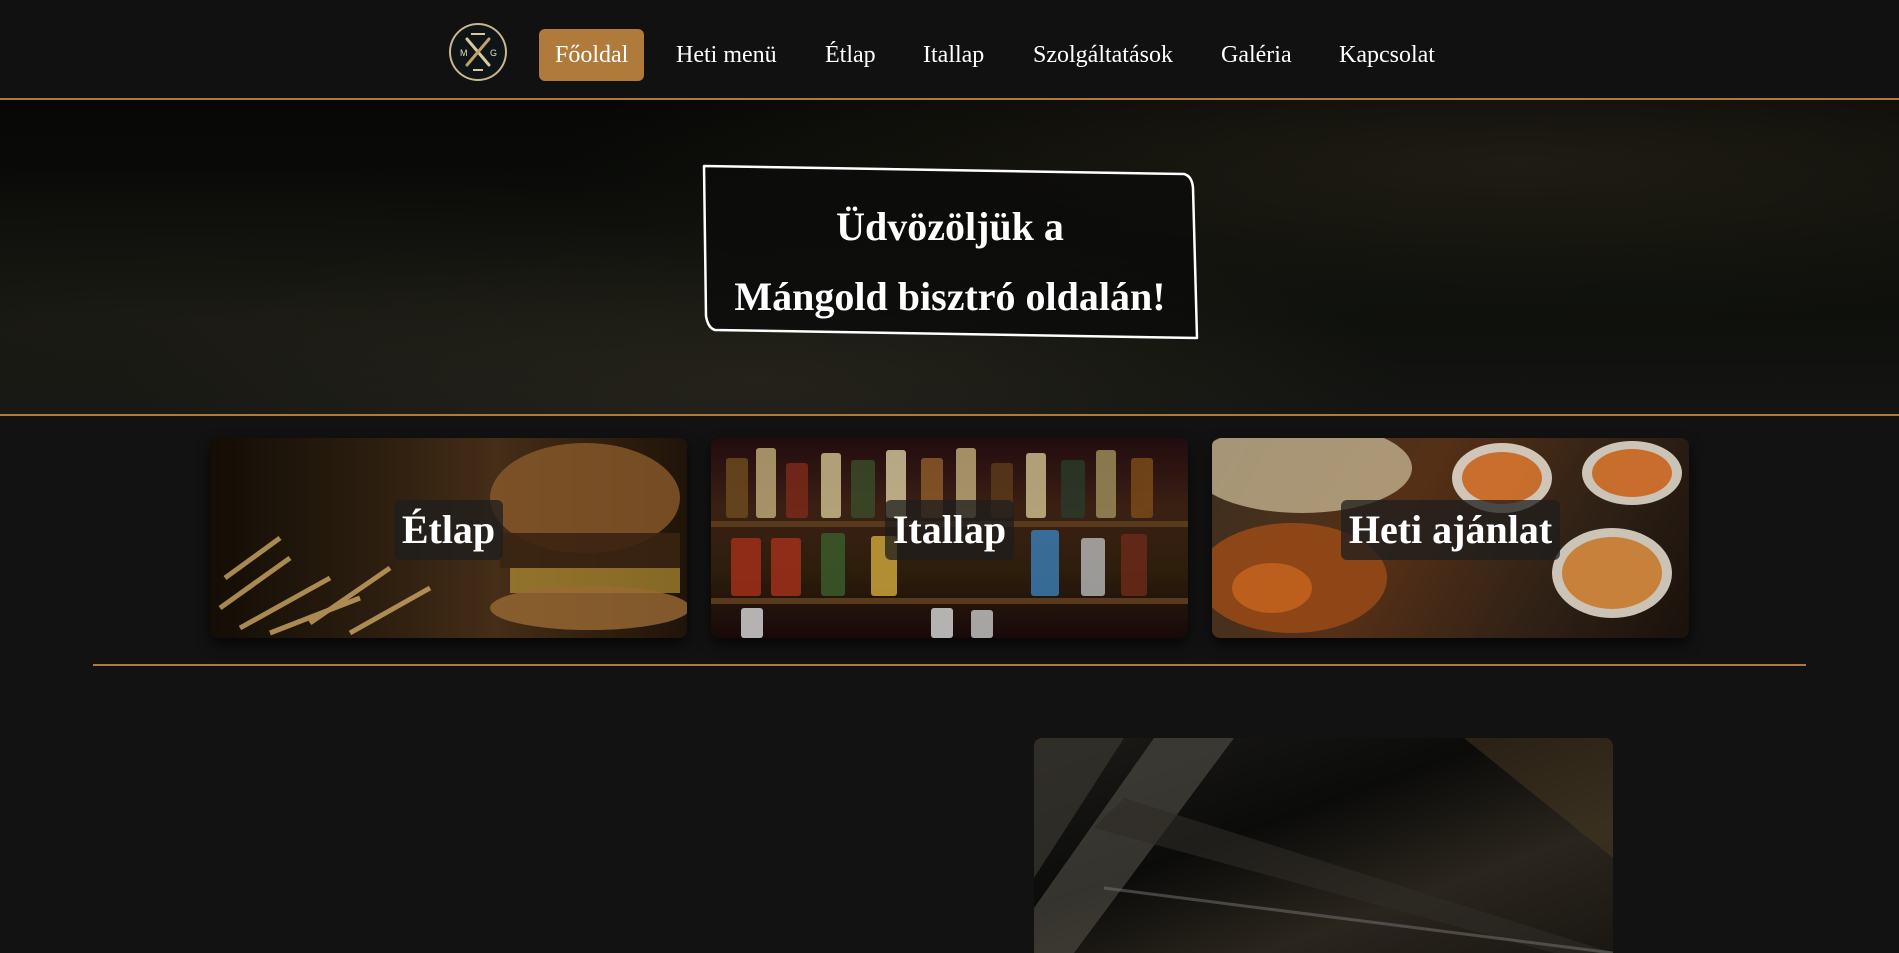 This screenshot has width=1899, height=953. I want to click on nav-item-galeria: Galéria, so click(1256, 55).